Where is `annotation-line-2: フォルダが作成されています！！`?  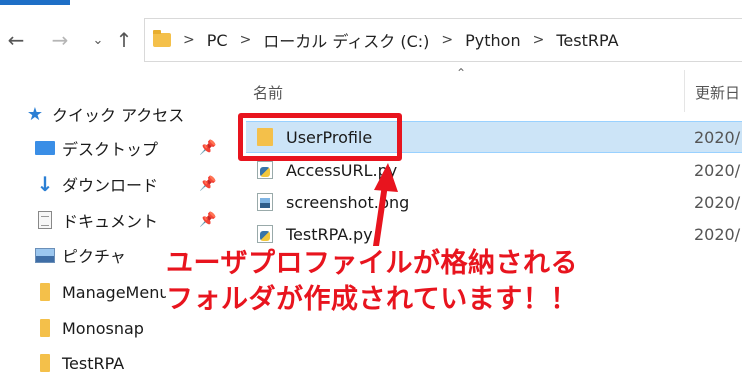 annotation-line-2: フォルダが作成されています！！ is located at coordinates (372, 299).